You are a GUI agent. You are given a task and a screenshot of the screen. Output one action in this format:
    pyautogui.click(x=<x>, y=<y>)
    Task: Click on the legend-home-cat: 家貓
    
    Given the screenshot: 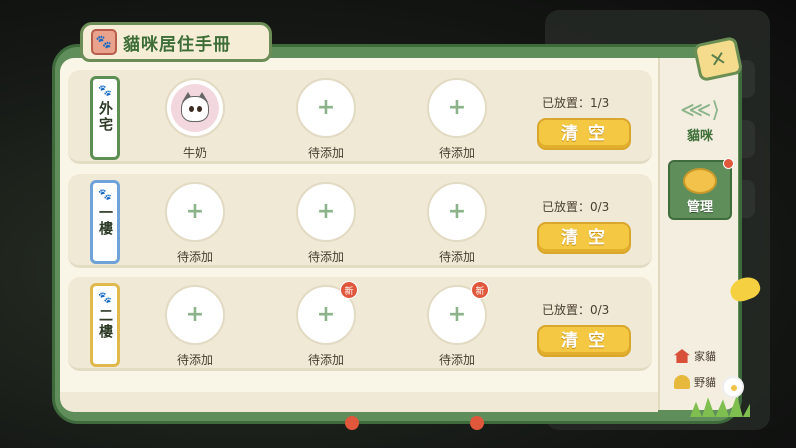 What is the action you would take?
    pyautogui.click(x=695, y=356)
    